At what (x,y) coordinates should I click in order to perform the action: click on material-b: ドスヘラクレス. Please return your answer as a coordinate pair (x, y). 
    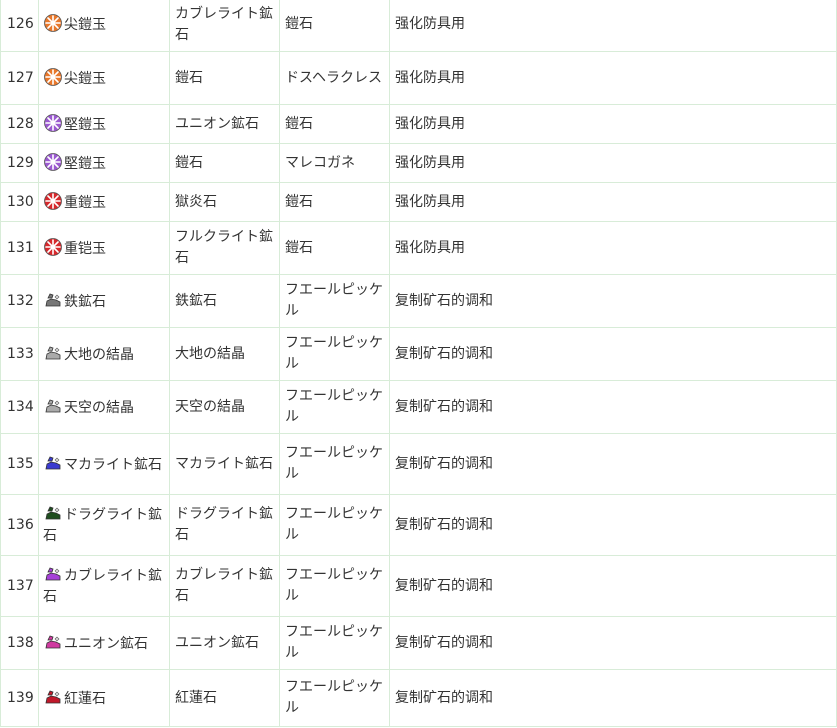
    Looking at the image, I should click on (334, 77).